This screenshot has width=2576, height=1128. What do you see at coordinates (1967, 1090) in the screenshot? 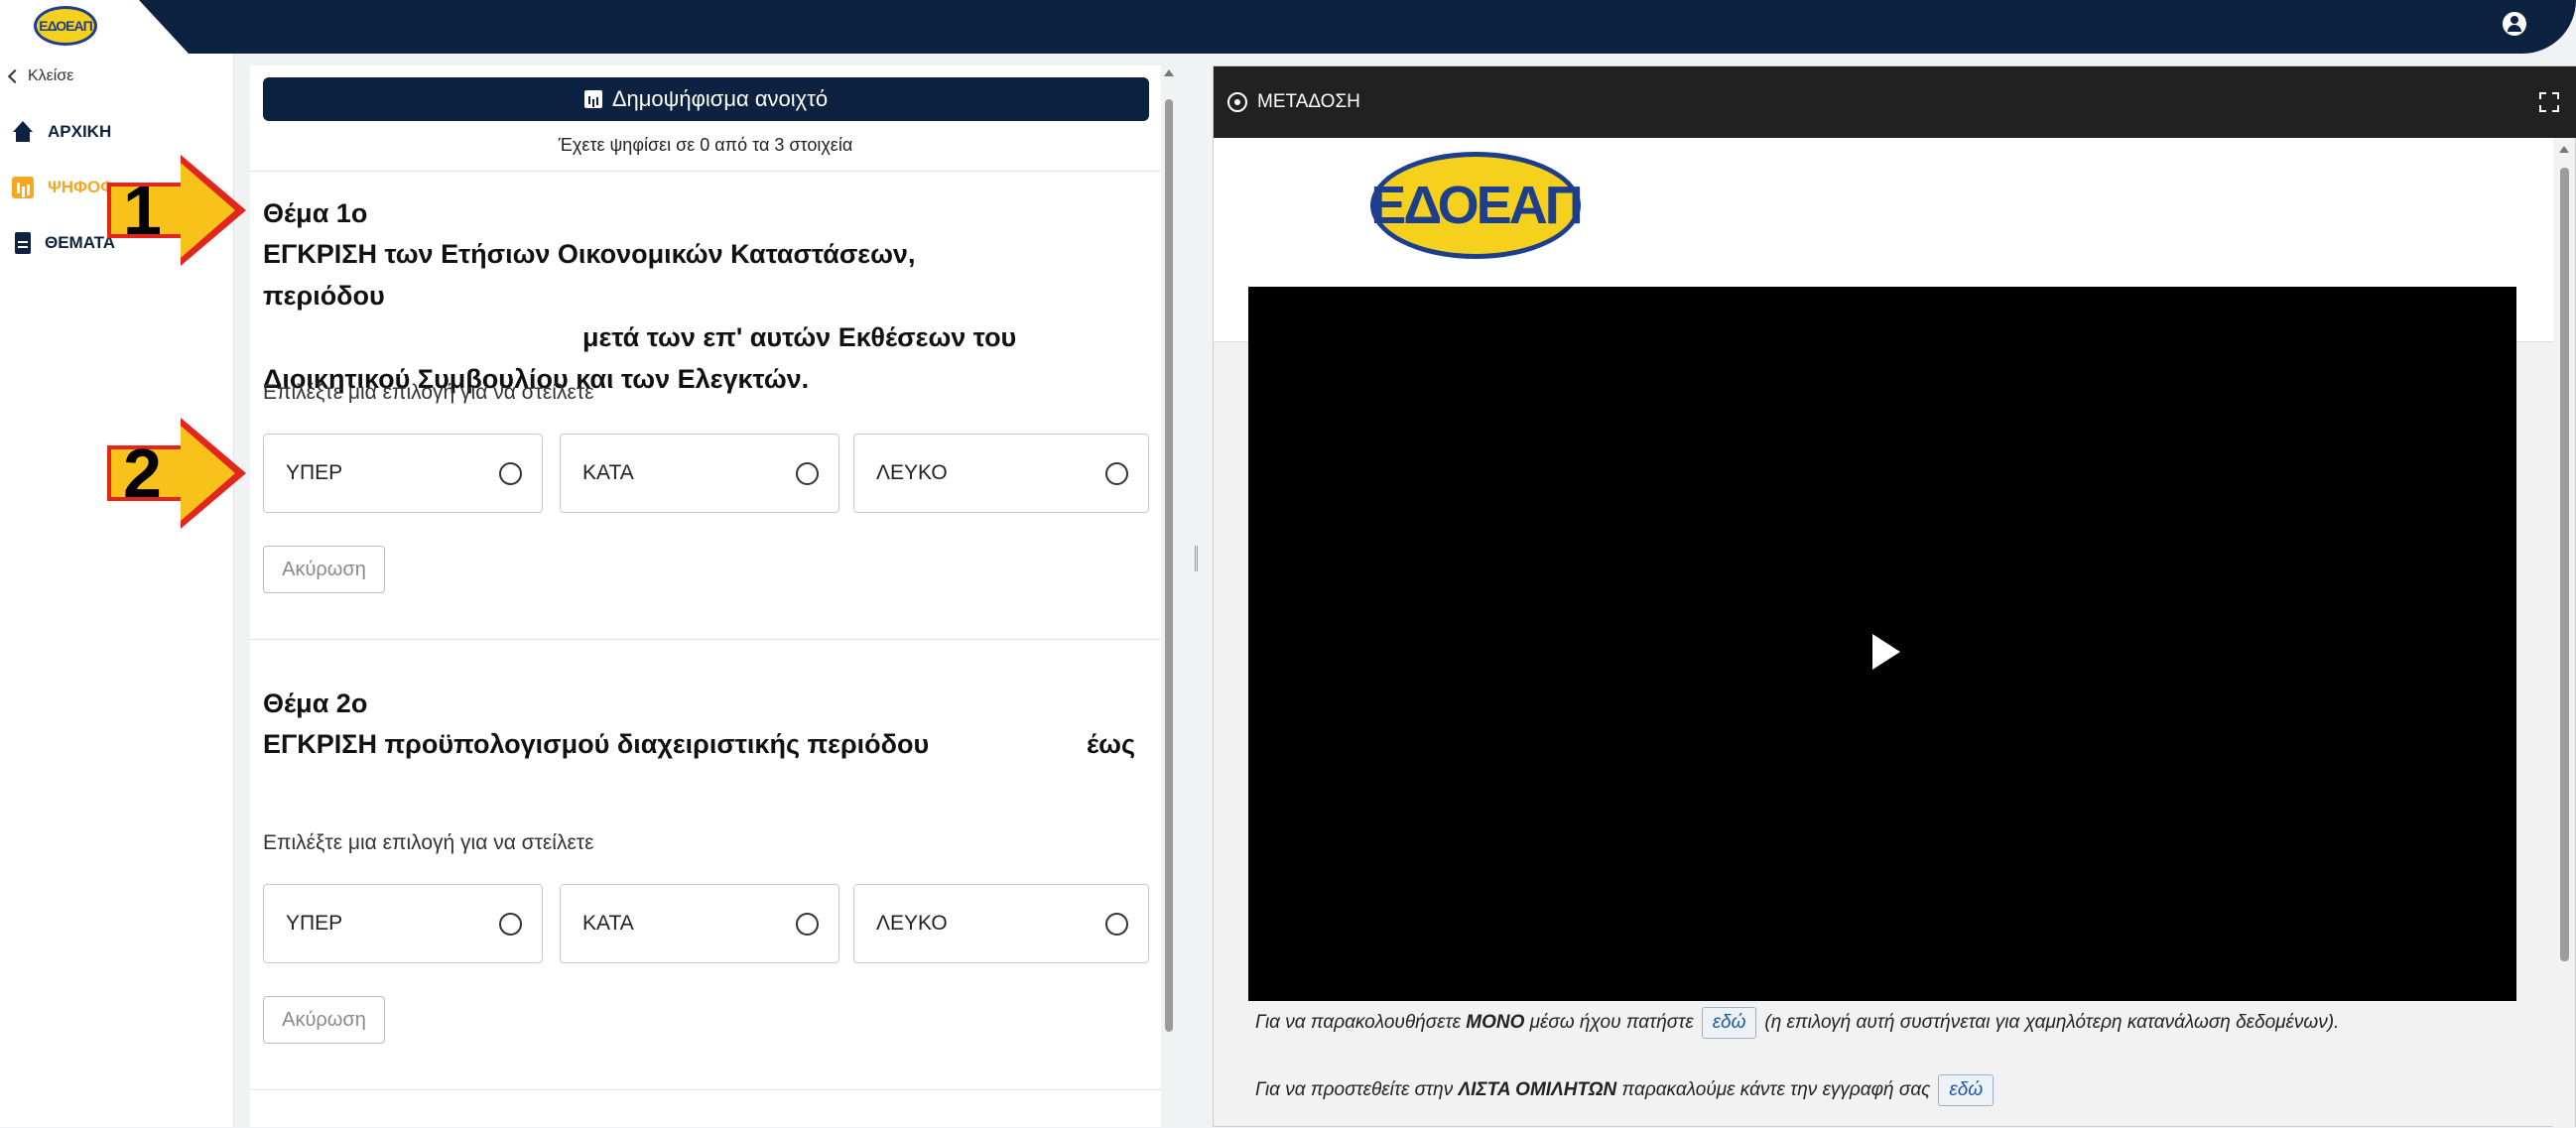
I see `speakers-register-link: εδώ` at bounding box center [1967, 1090].